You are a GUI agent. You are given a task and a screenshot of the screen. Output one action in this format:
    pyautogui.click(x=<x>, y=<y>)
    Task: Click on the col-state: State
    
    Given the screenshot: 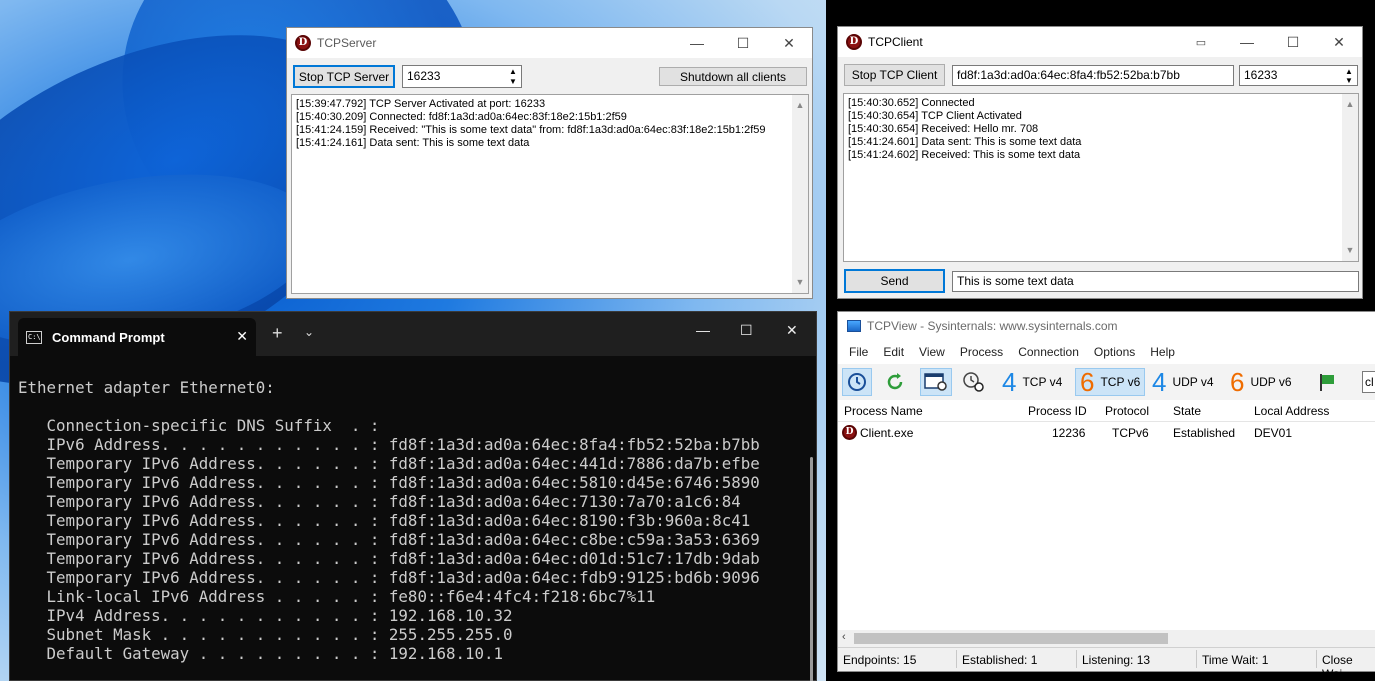 What is the action you would take?
    pyautogui.click(x=1187, y=411)
    